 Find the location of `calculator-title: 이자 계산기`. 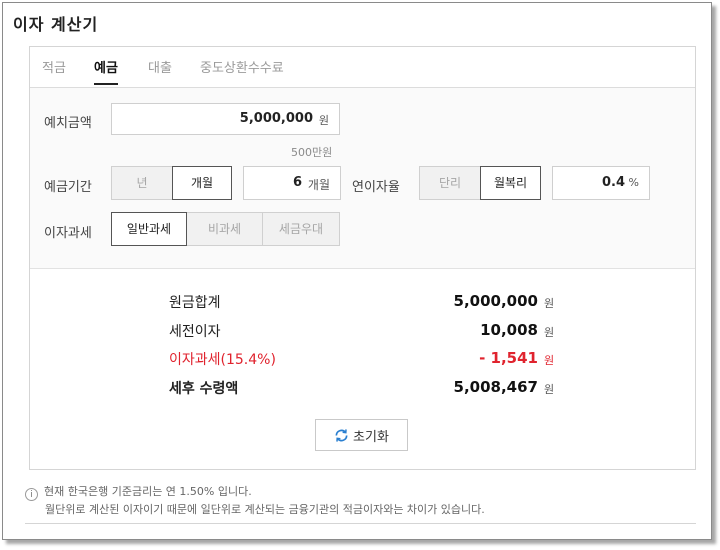

calculator-title: 이자 계산기 is located at coordinates (56, 24).